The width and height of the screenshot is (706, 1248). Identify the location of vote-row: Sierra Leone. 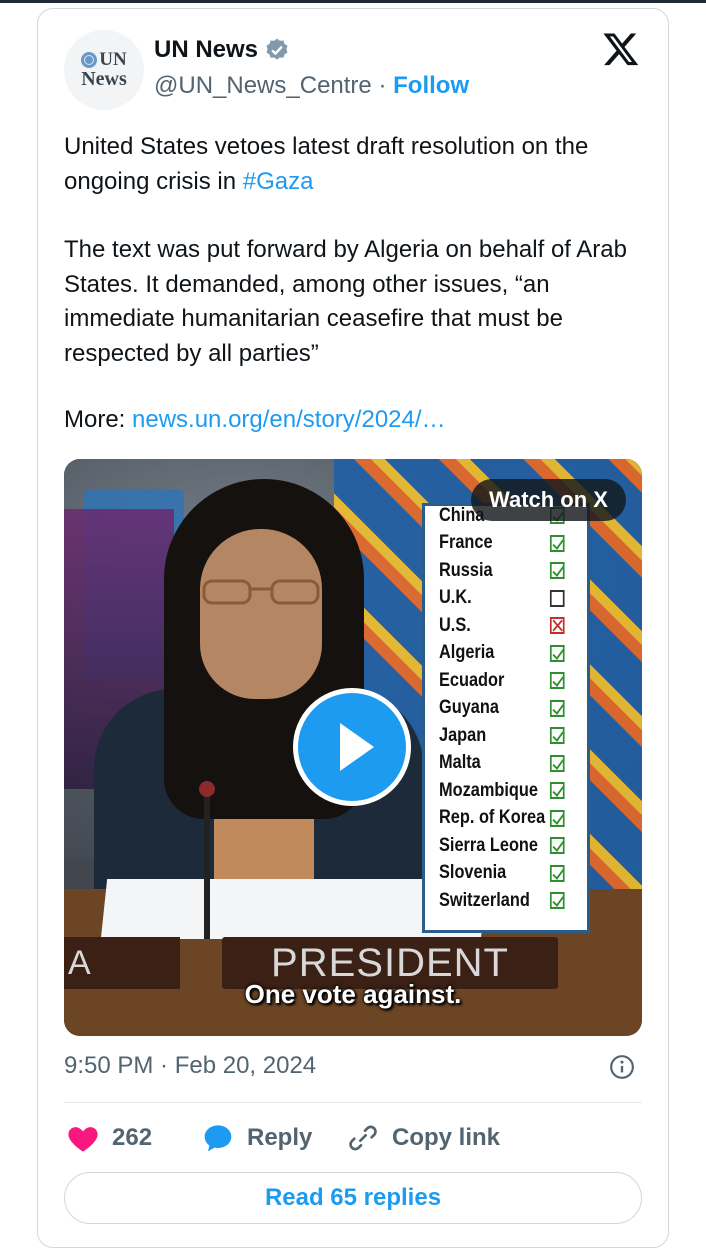
(503, 845).